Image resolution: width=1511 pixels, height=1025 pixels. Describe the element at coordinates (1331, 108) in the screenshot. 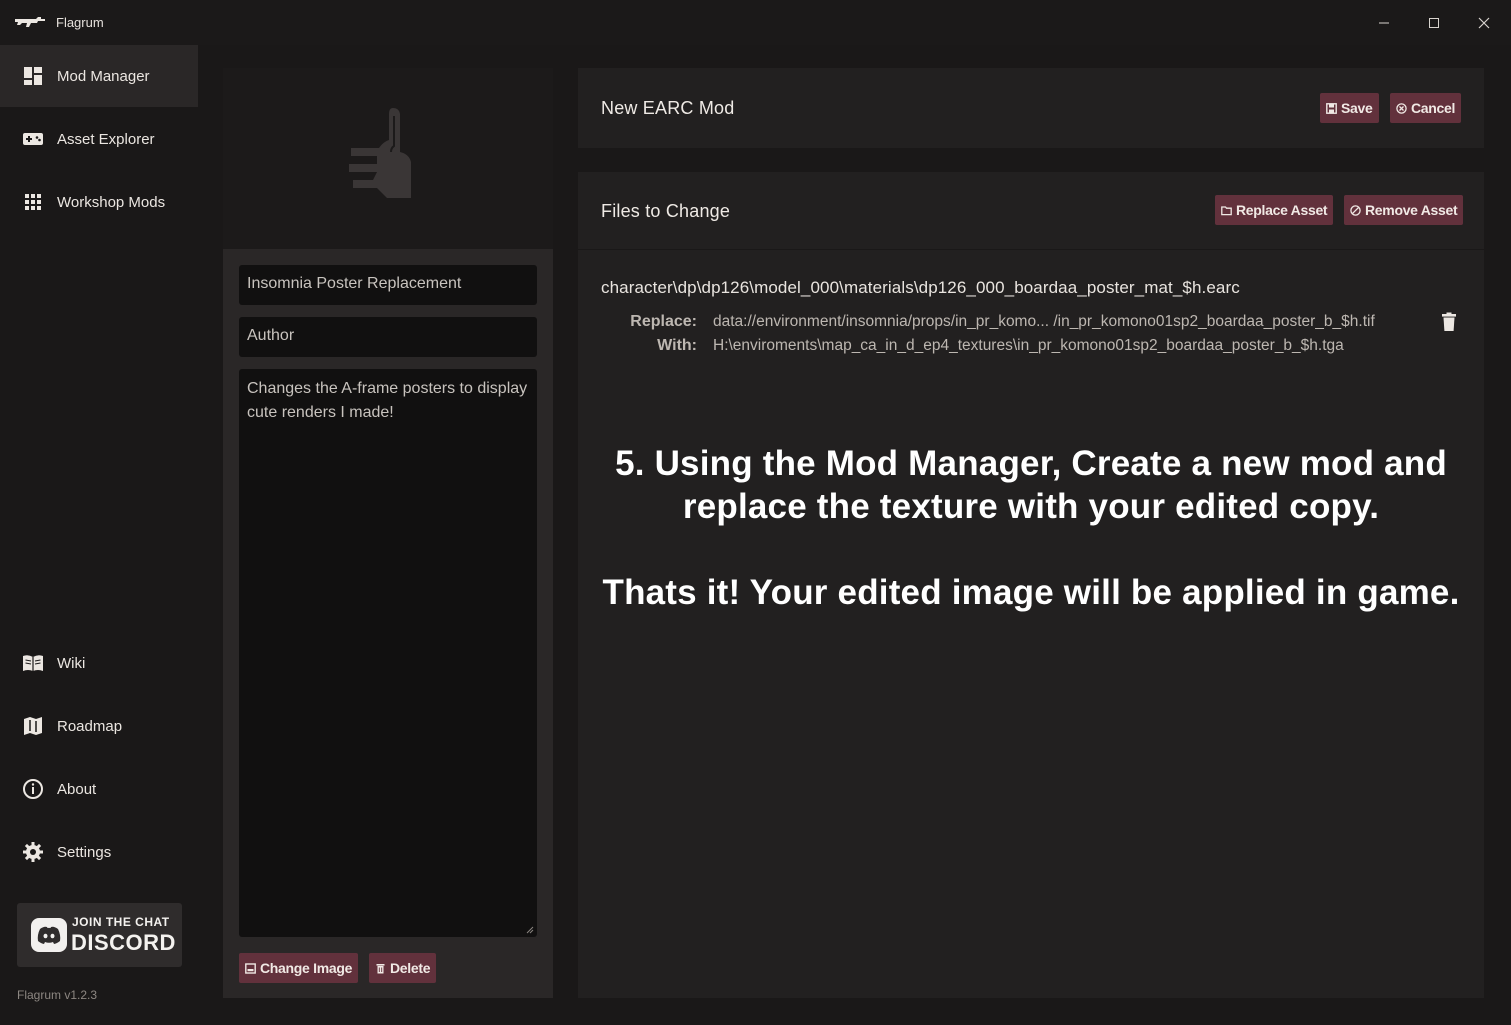

I see `save-icon` at that location.